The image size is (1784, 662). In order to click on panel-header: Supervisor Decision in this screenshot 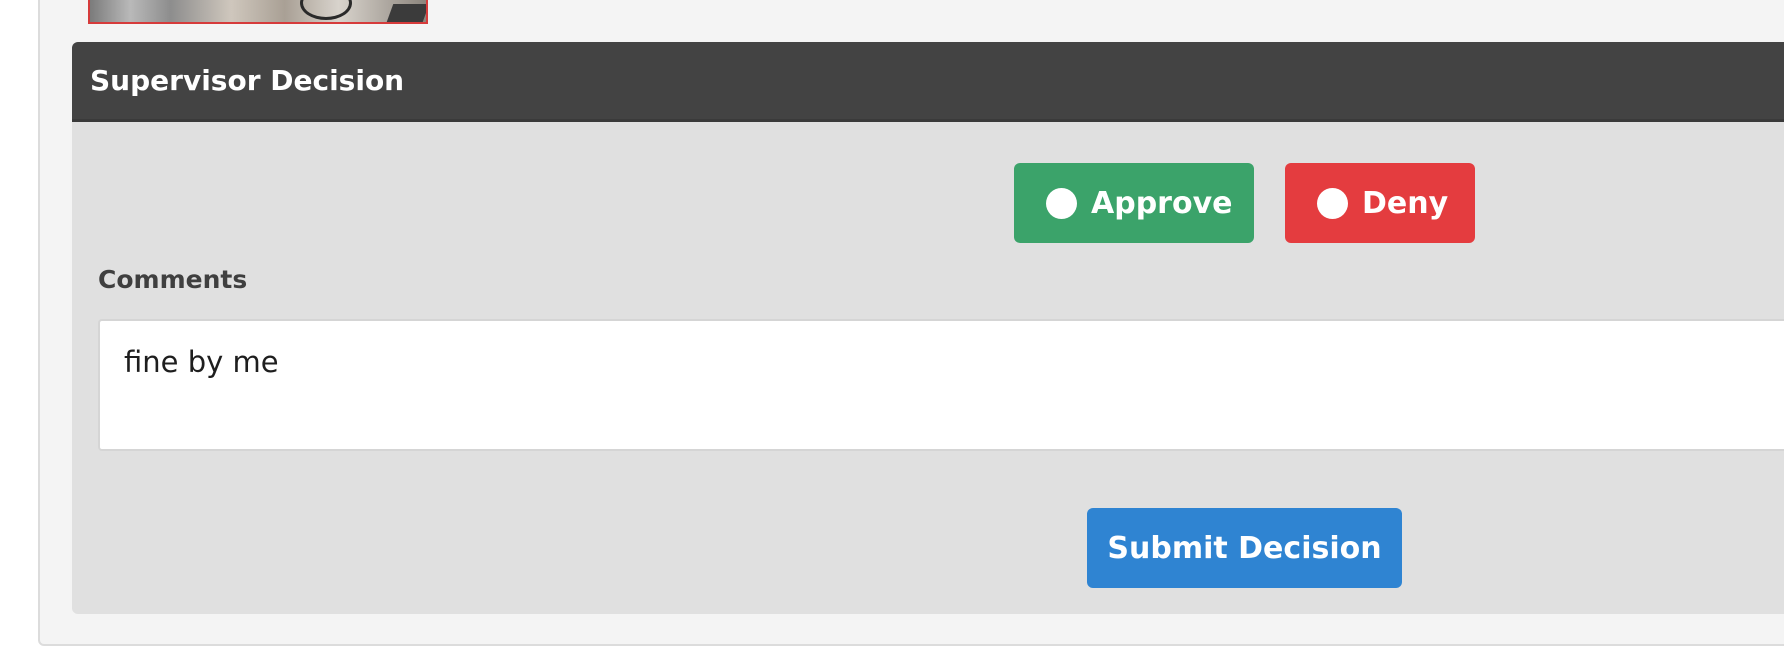, I will do `click(928, 82)`.